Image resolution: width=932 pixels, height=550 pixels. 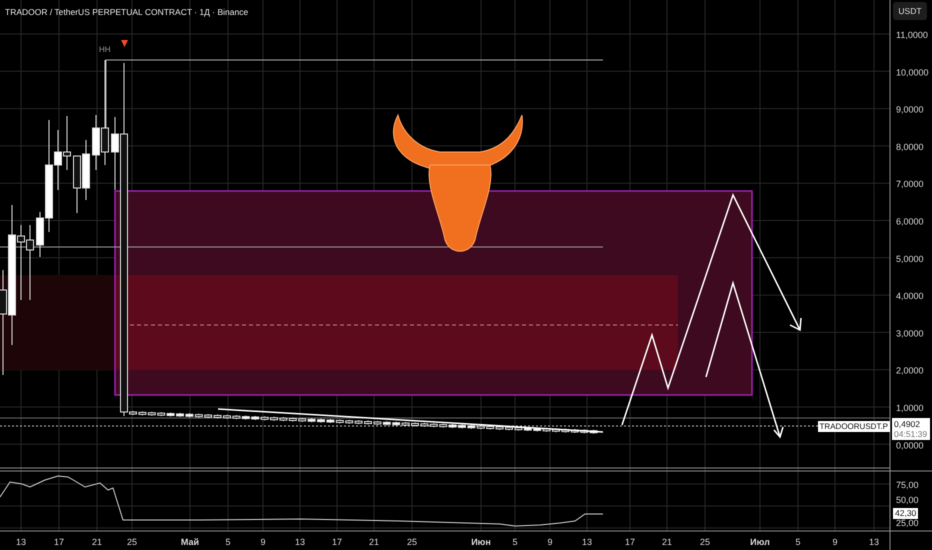 What do you see at coordinates (912, 35) in the screenshot?
I see `price-axis-label: 11,0000` at bounding box center [912, 35].